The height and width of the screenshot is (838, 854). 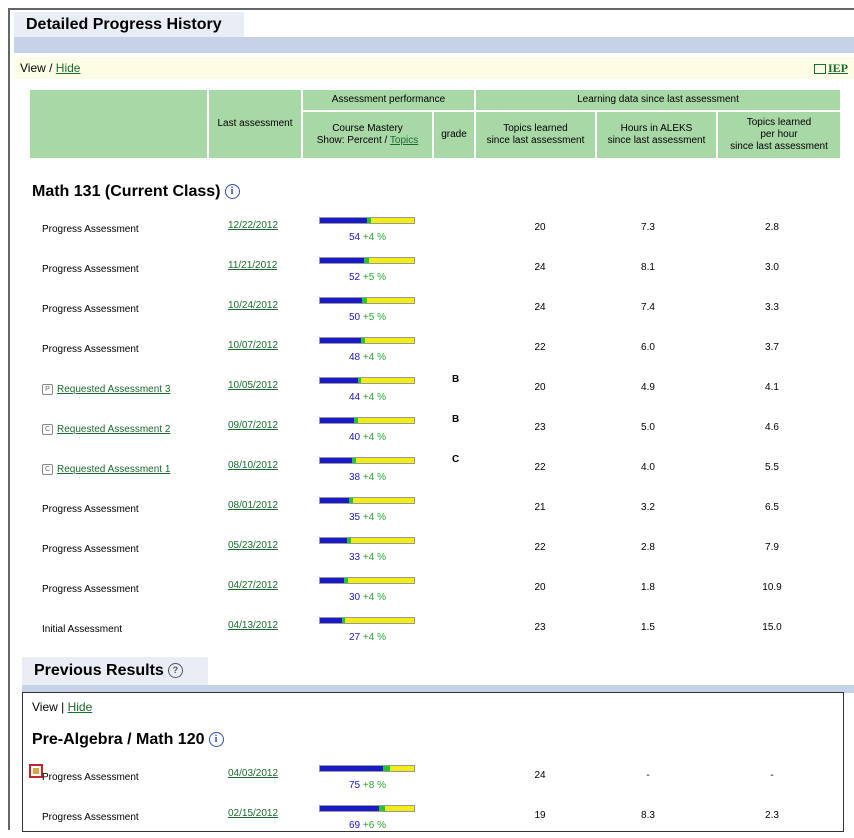 I want to click on mastery-value: 52, so click(x=355, y=277).